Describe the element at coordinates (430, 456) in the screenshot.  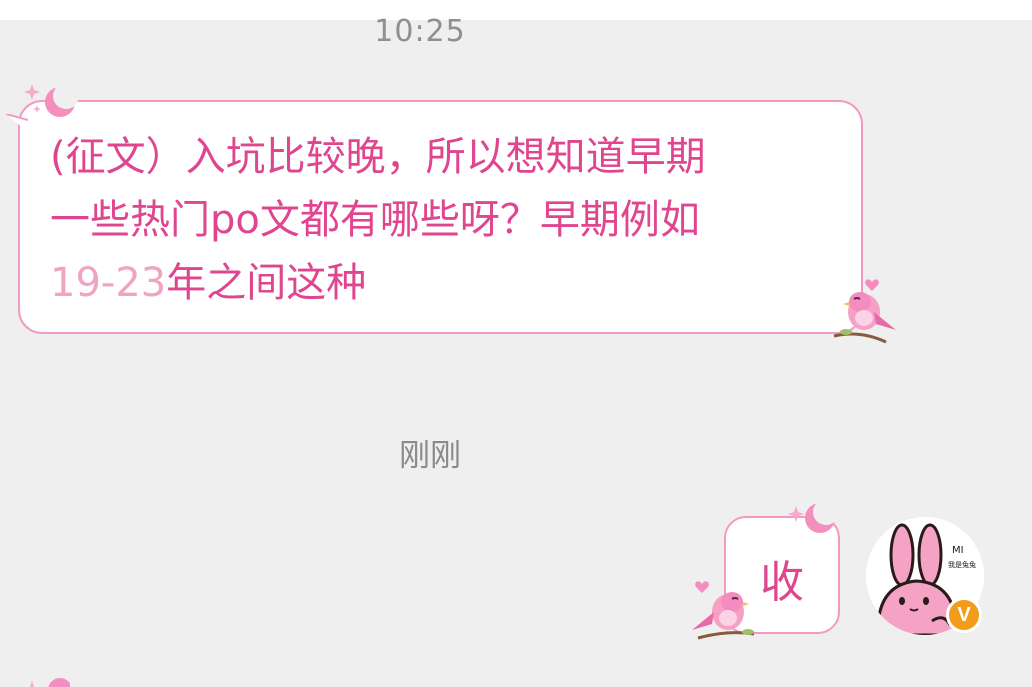
I see `message-timestamp: 刚刚` at that location.